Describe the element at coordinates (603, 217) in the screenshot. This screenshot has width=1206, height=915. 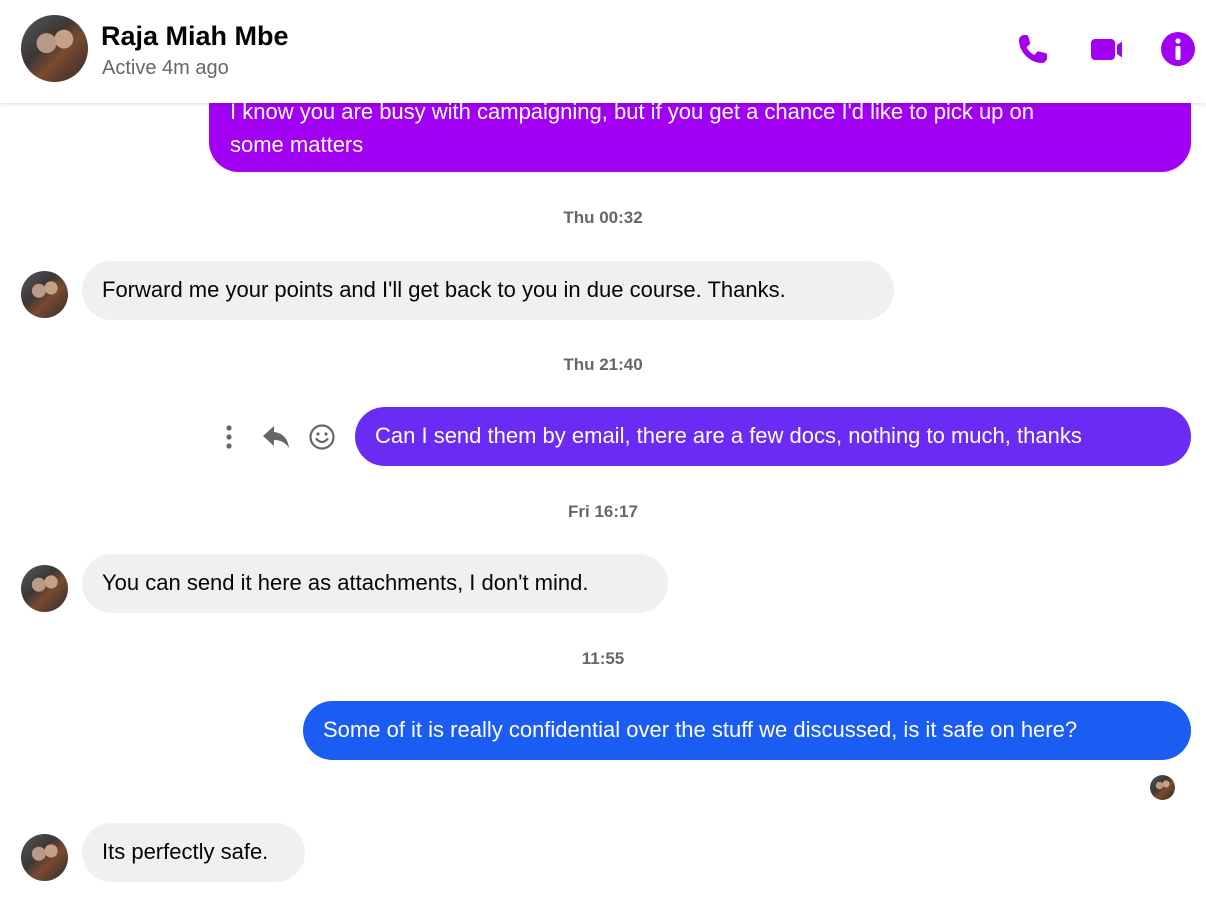
I see `timestamp: Thu 00:32` at that location.